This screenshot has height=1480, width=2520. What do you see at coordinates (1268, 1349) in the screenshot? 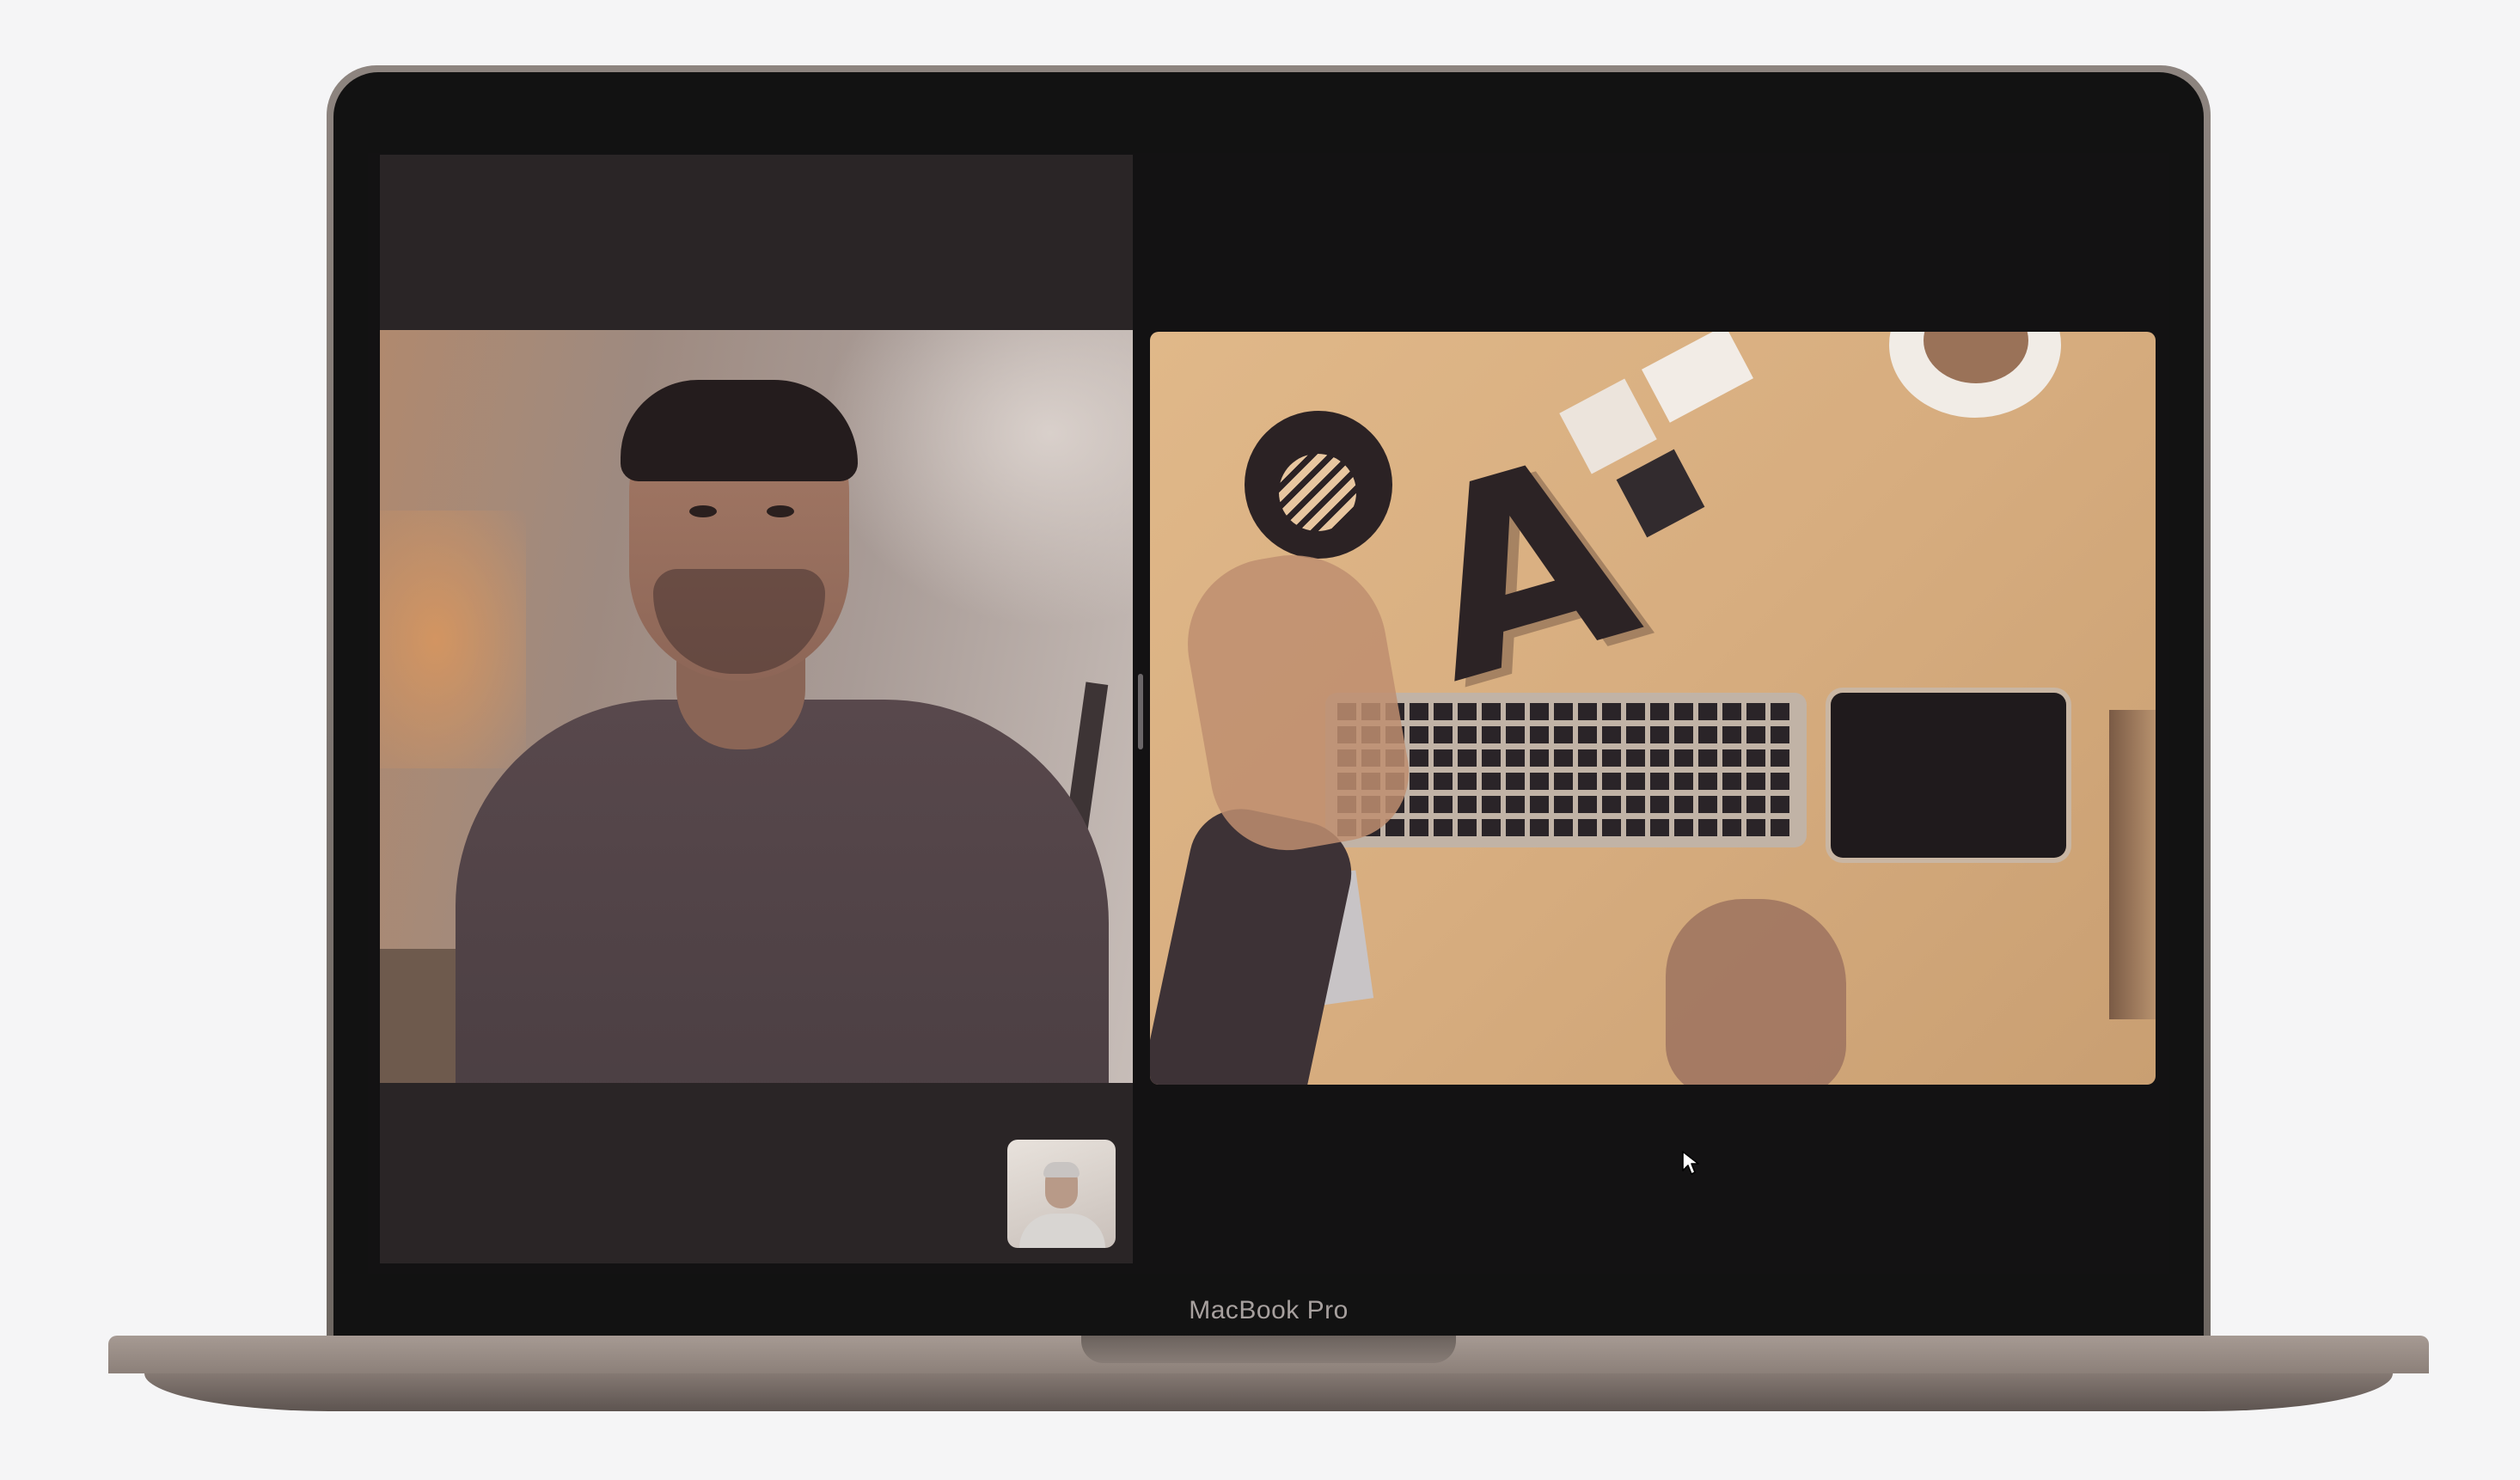
I see `laptop-opening-notch` at bounding box center [1268, 1349].